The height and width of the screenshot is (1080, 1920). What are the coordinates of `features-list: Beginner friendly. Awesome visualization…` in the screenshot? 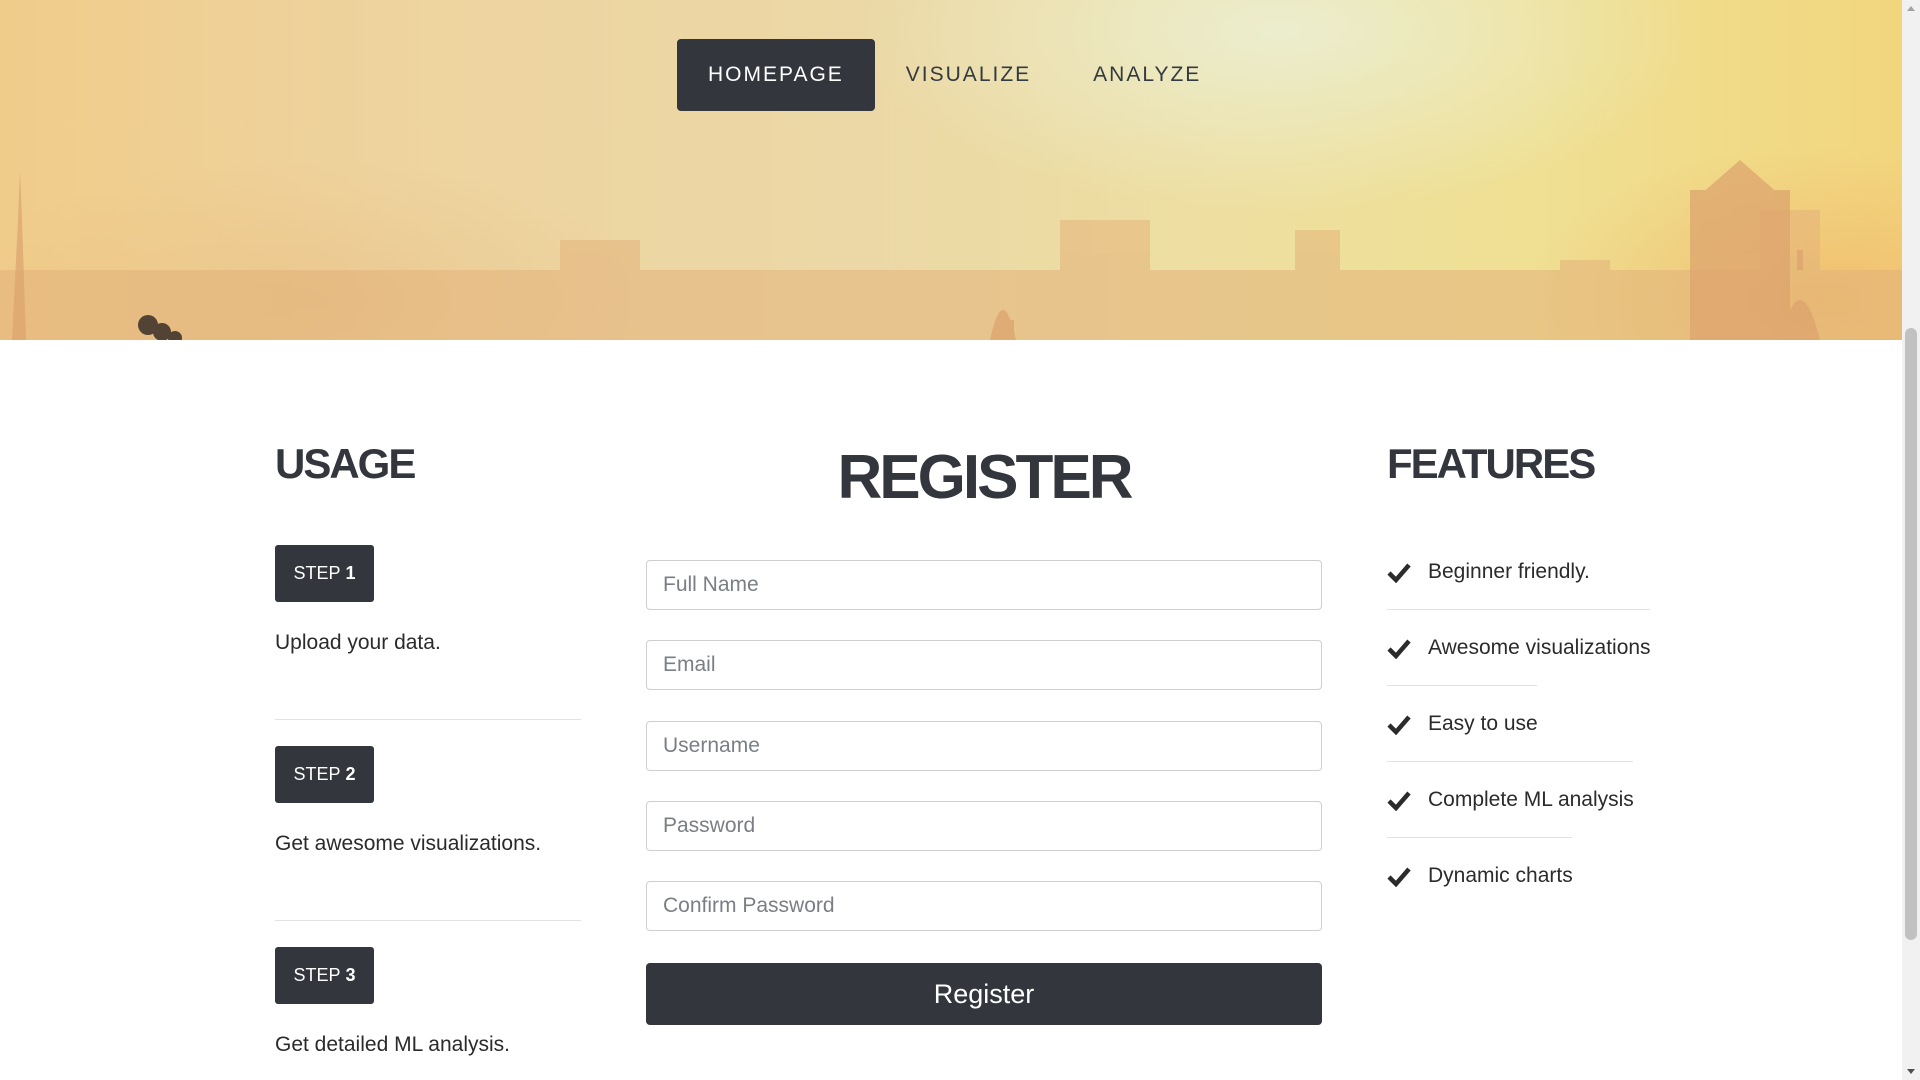 It's located at (1519, 724).